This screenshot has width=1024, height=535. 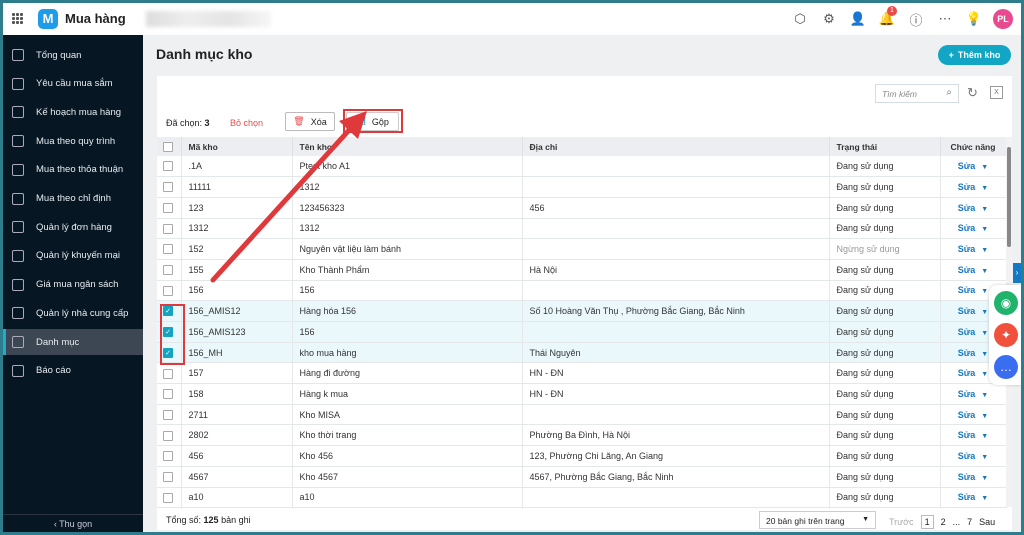 I want to click on sidebar-item-9: Quản lý nhà cung cấp, so click(x=73, y=313).